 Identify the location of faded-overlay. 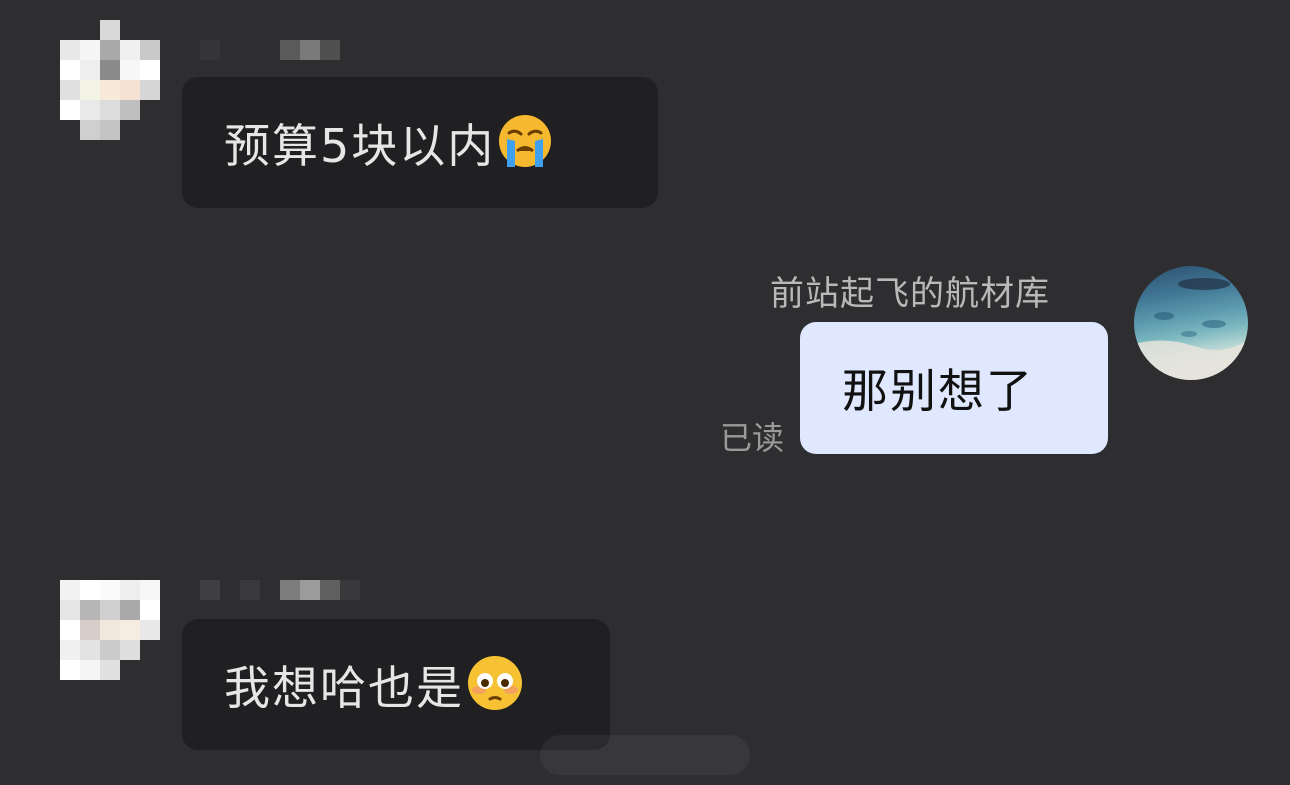
(645, 755).